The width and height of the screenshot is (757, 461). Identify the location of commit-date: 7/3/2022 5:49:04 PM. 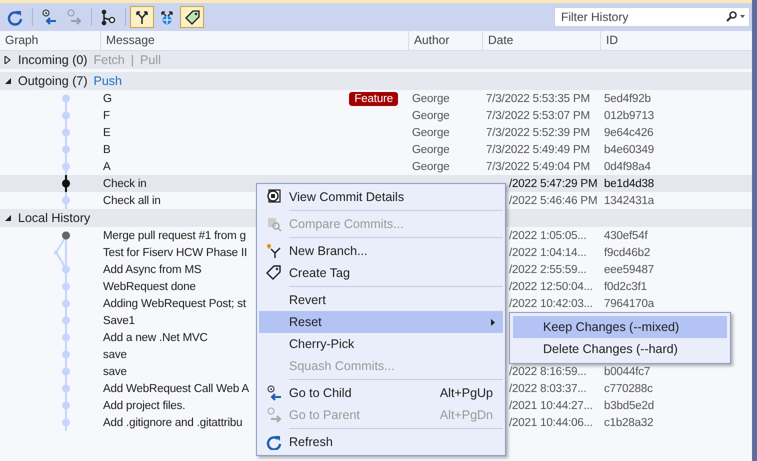
(538, 166).